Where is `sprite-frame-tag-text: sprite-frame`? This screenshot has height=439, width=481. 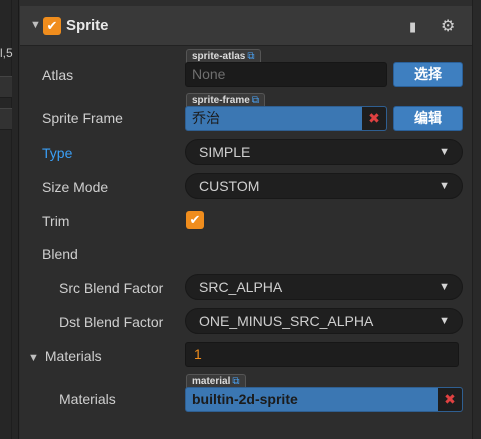
sprite-frame-tag-text: sprite-frame is located at coordinates (221, 100).